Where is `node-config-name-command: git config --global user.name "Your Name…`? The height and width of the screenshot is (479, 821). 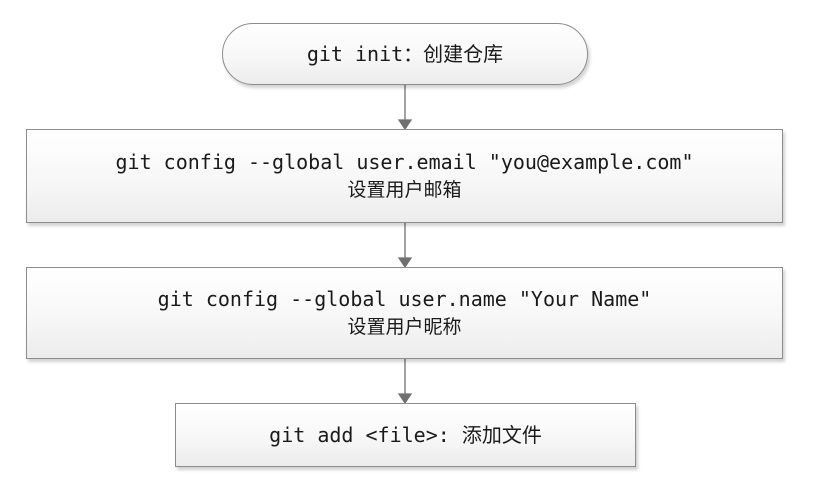 node-config-name-command: git config --global user.name "Your Name… is located at coordinates (404, 299).